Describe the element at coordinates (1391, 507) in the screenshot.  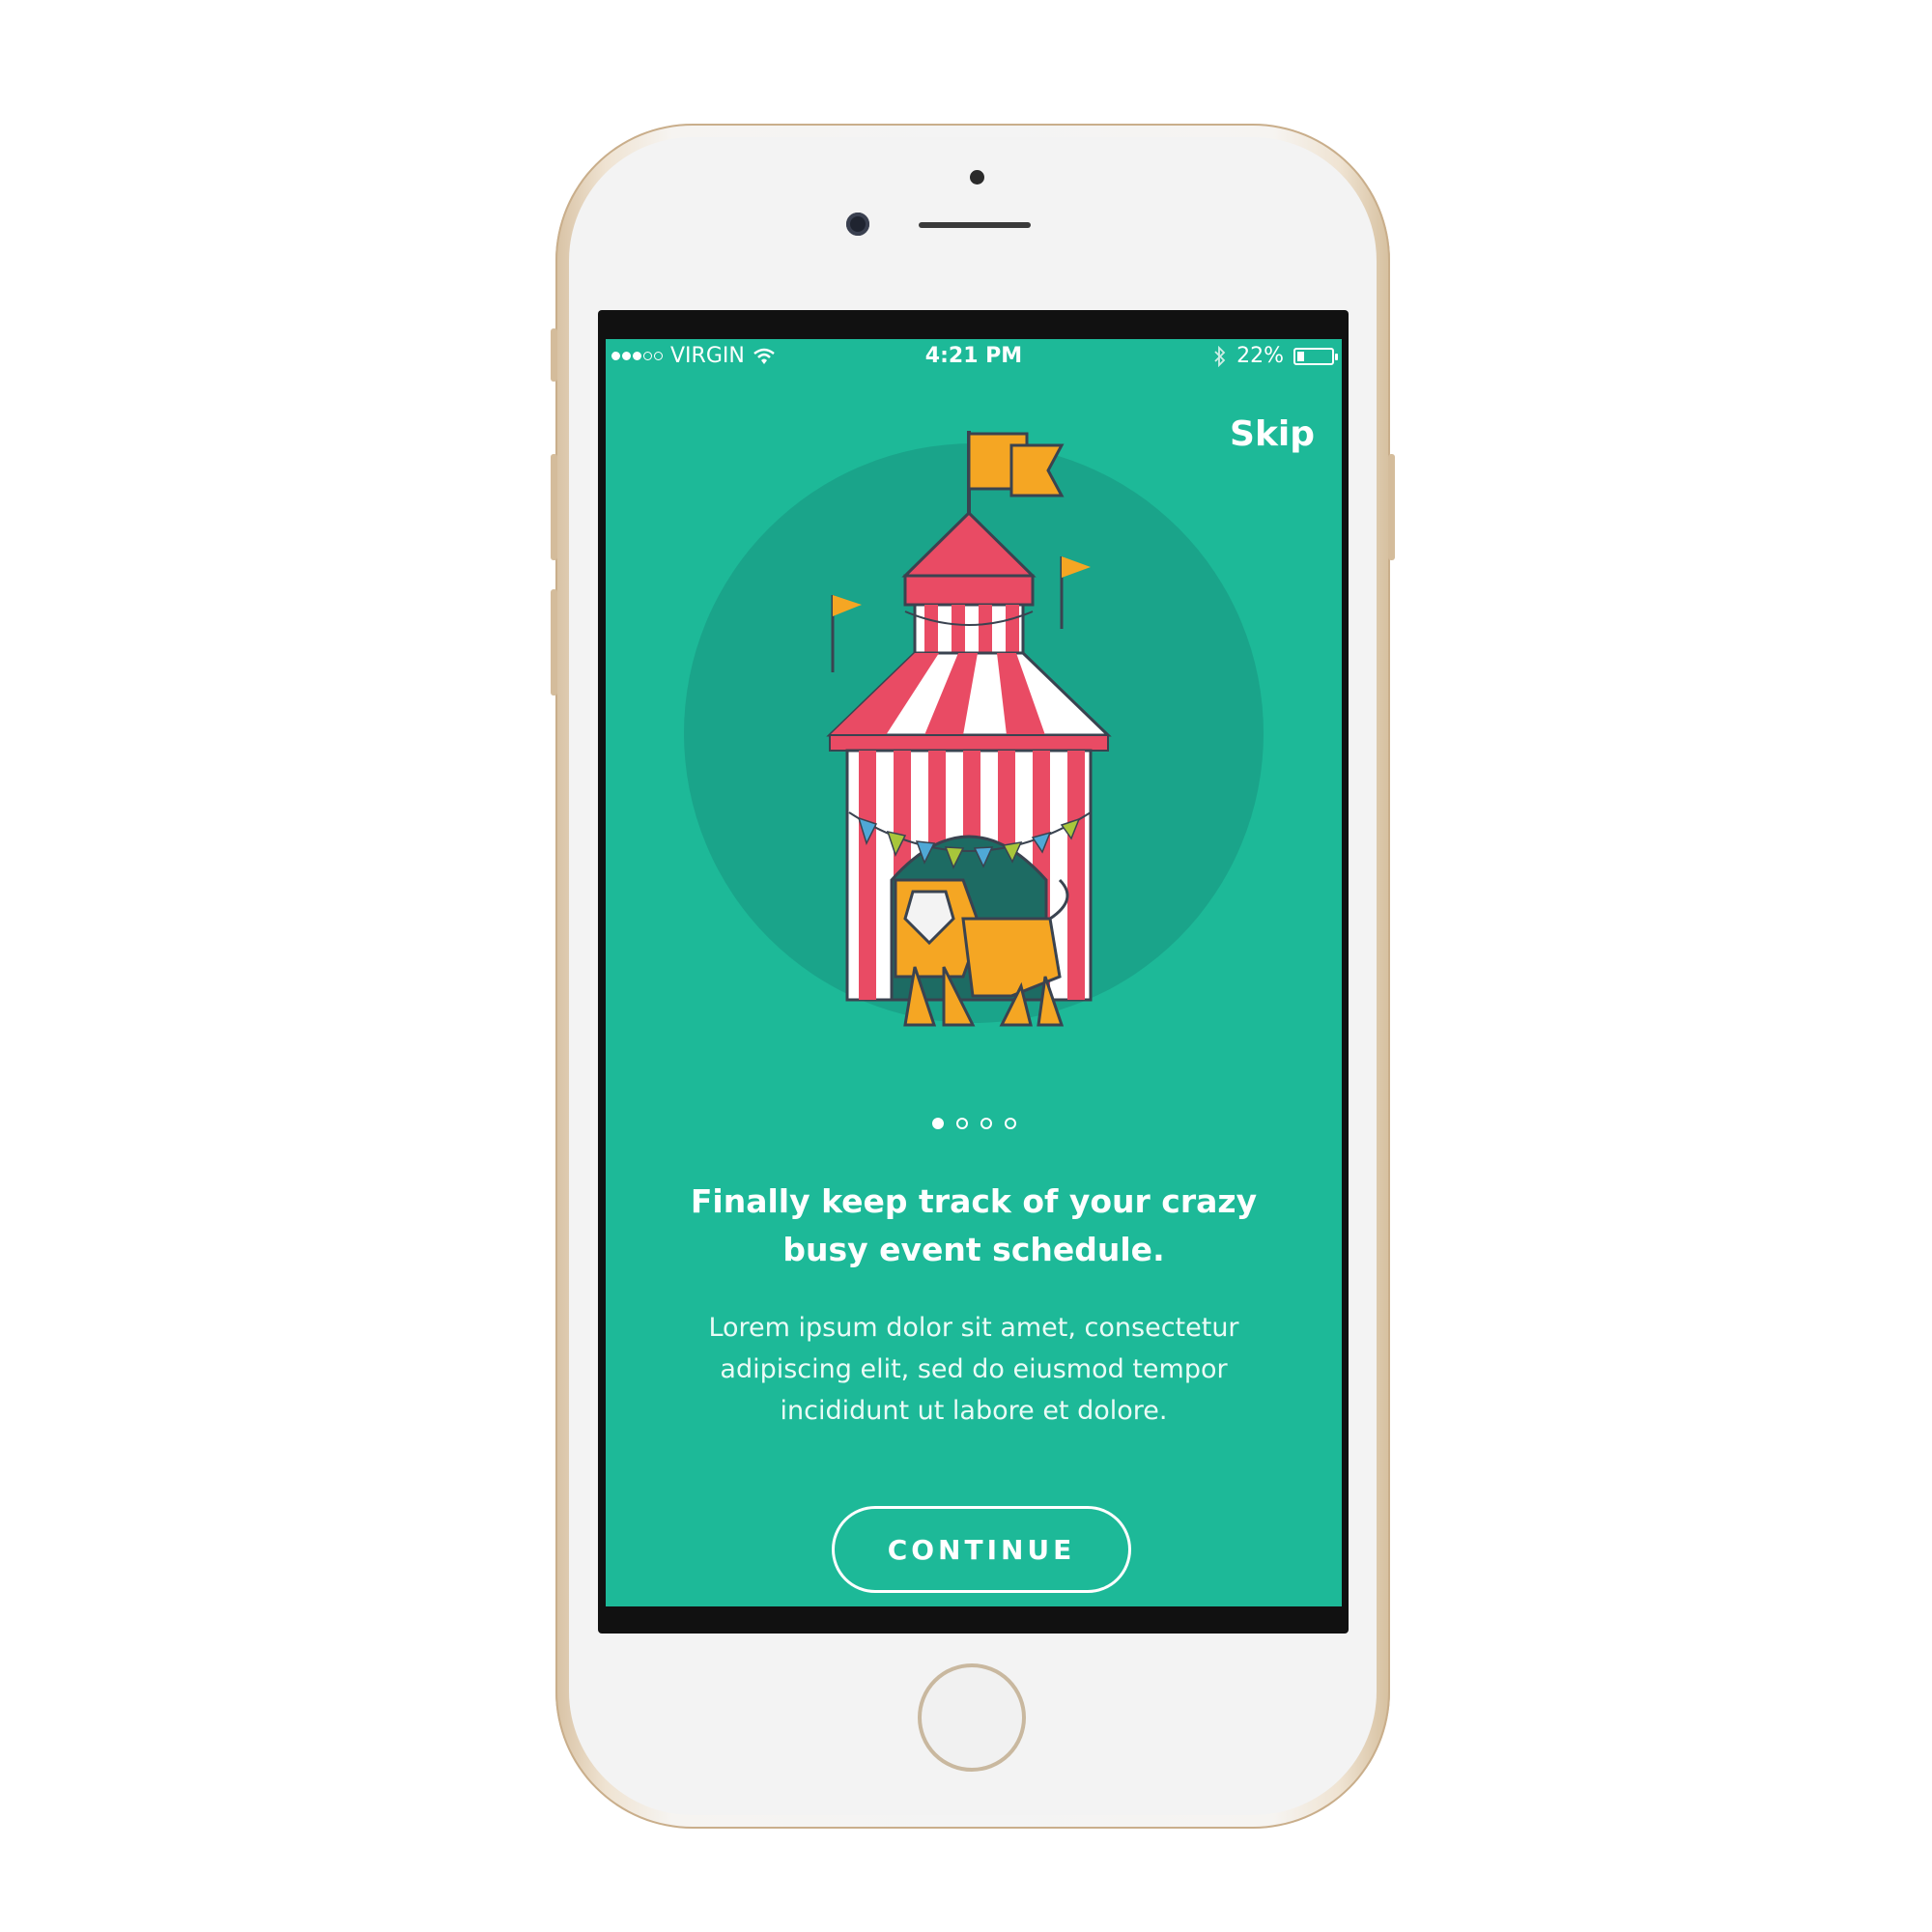
I see `power-button` at that location.